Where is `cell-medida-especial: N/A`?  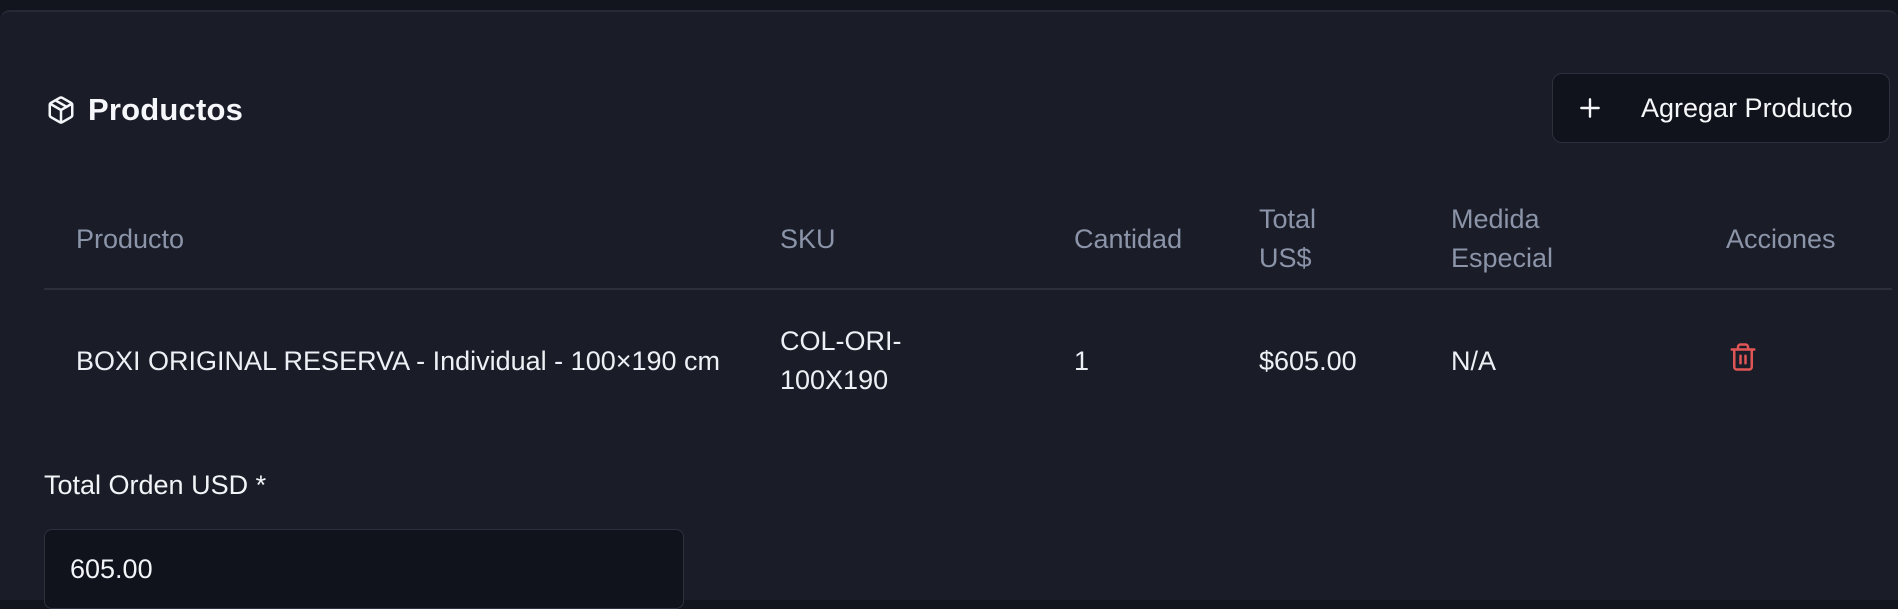
cell-medida-especial: N/A is located at coordinates (1474, 360).